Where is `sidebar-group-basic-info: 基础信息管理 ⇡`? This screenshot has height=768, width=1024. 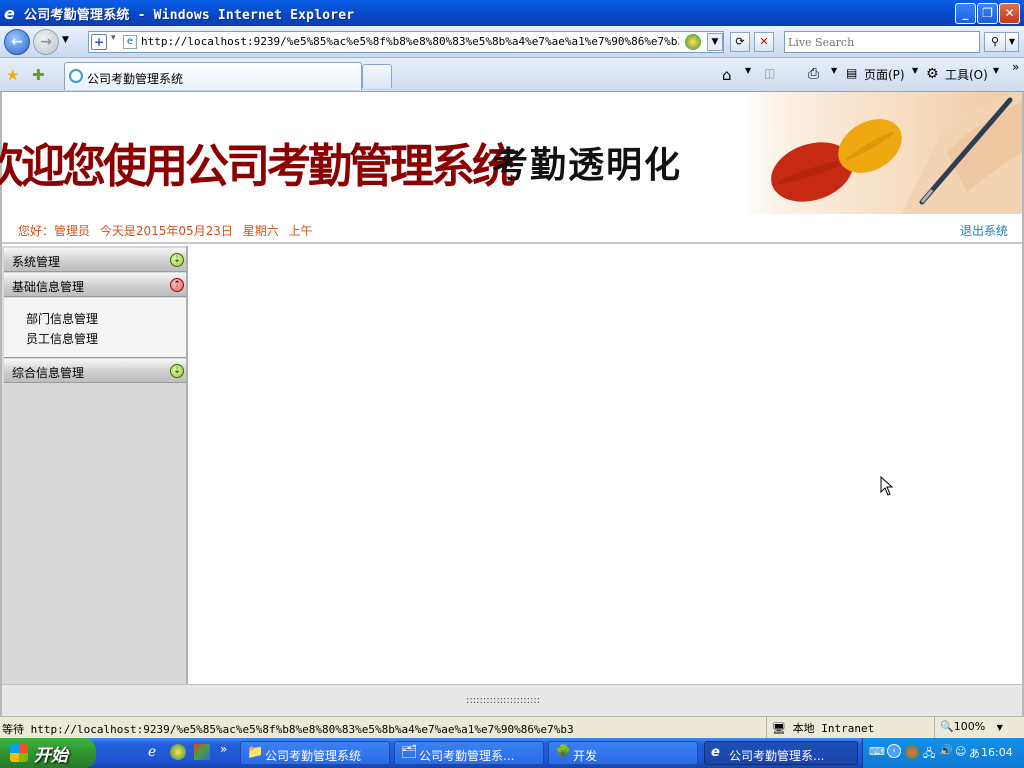 sidebar-group-basic-info: 基础信息管理 ⇡ is located at coordinates (95, 285).